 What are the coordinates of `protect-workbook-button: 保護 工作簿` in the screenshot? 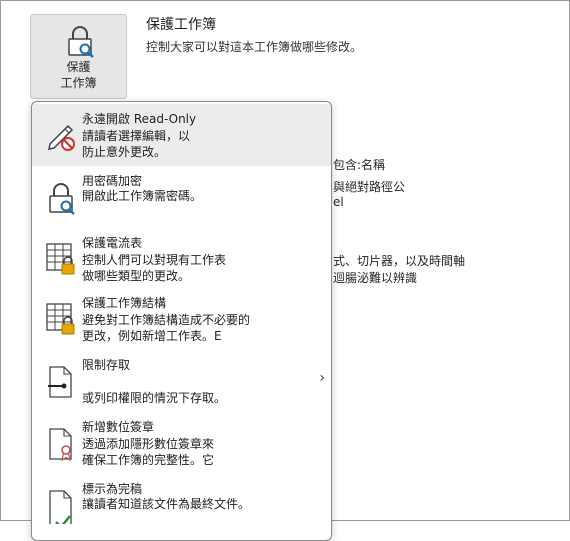 It's located at (78, 56).